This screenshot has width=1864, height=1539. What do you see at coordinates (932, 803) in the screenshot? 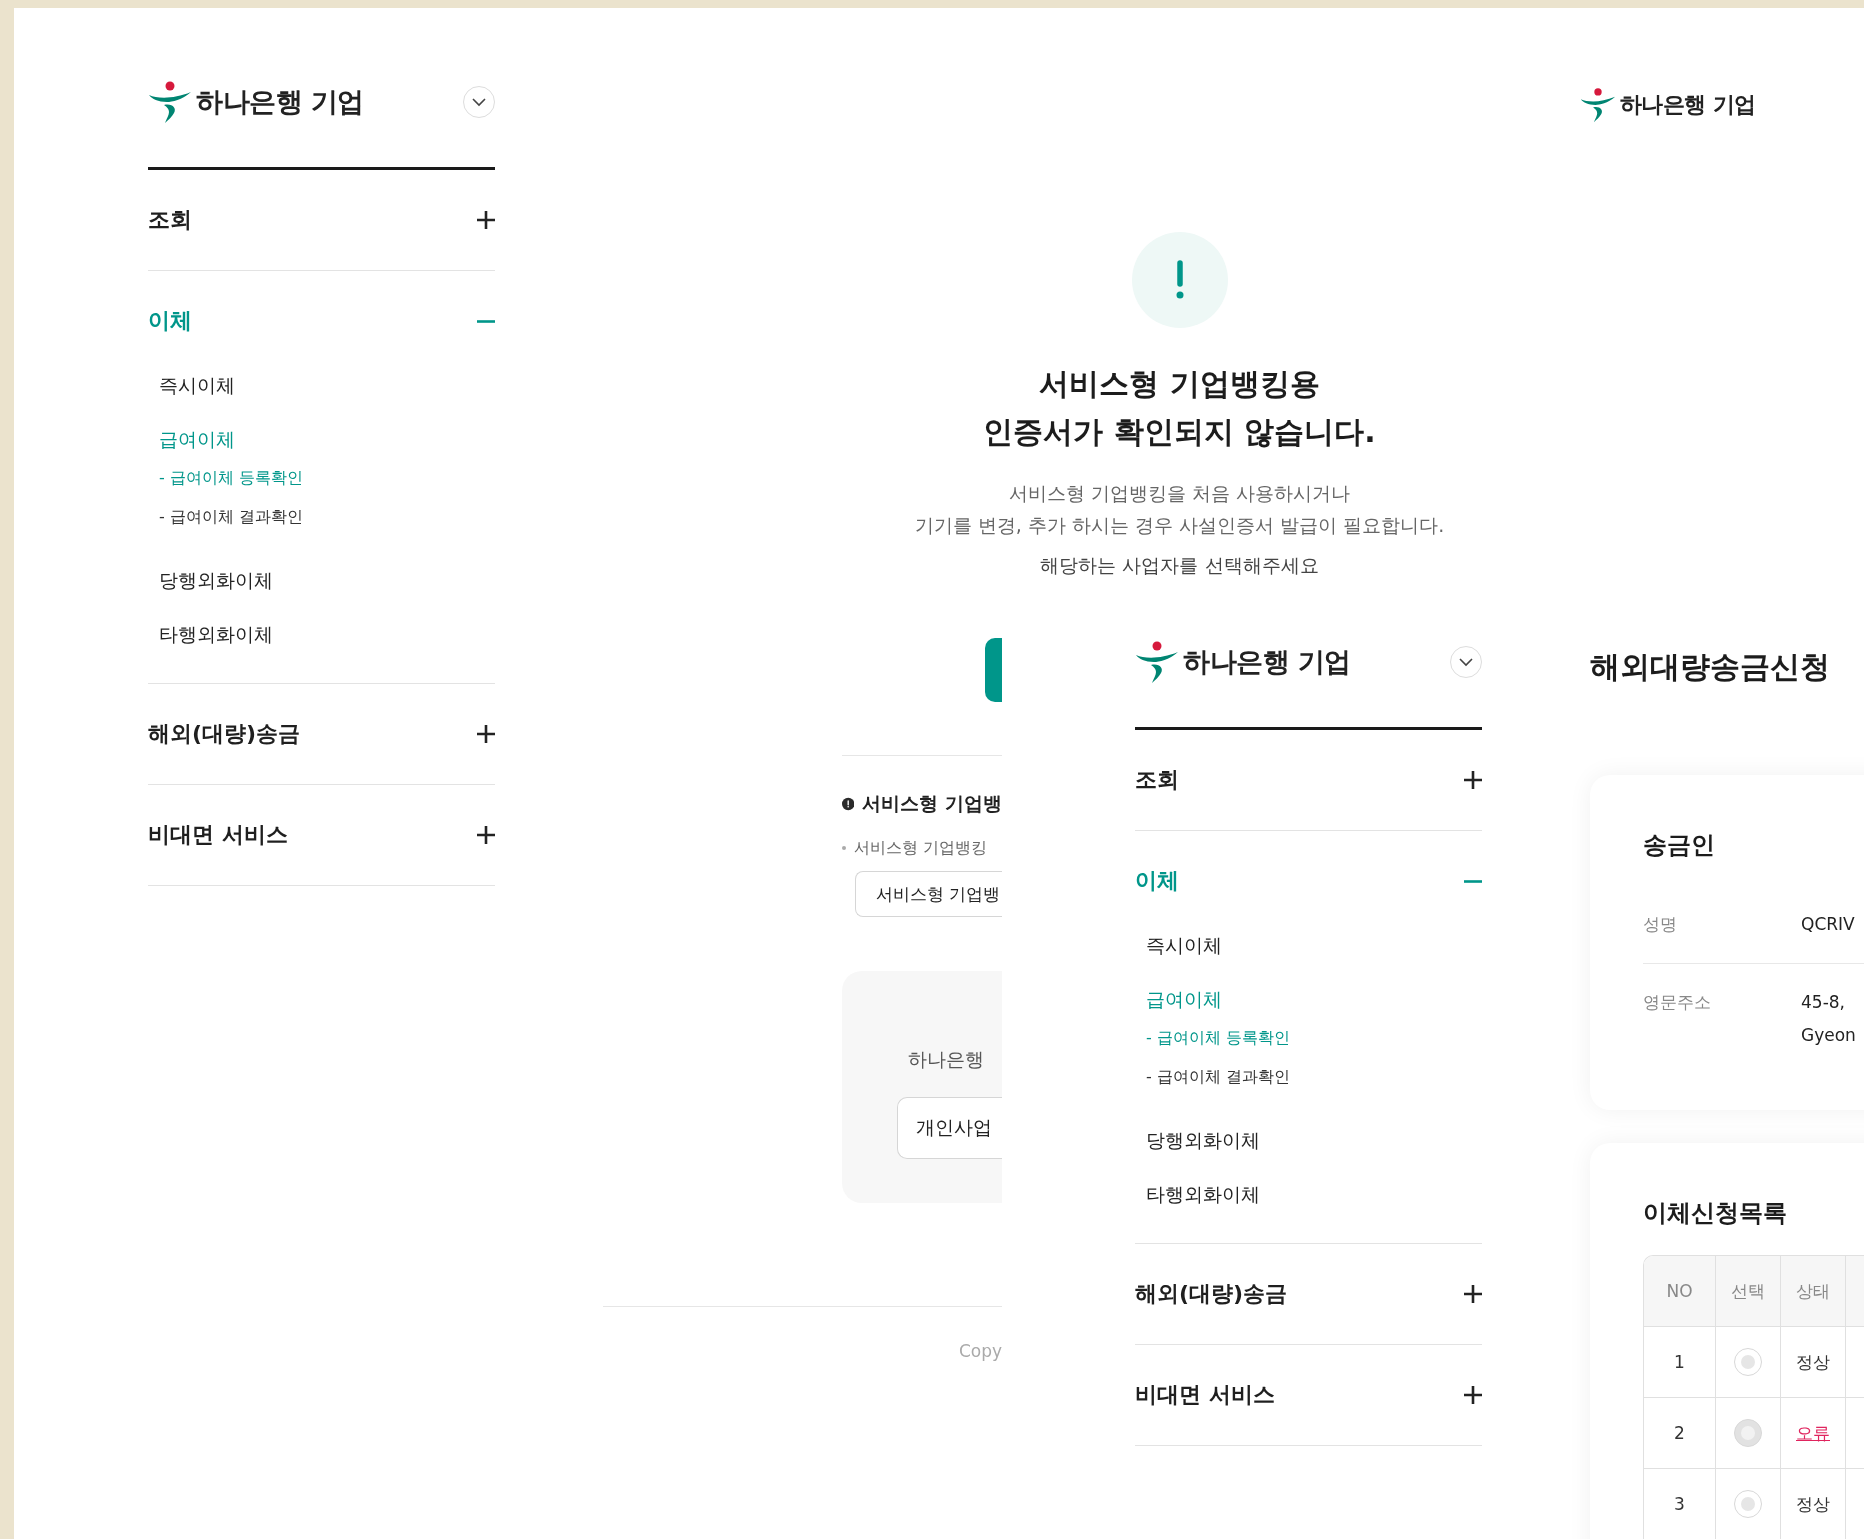
I see `notice-heading: 서비스형 기업뱅` at bounding box center [932, 803].